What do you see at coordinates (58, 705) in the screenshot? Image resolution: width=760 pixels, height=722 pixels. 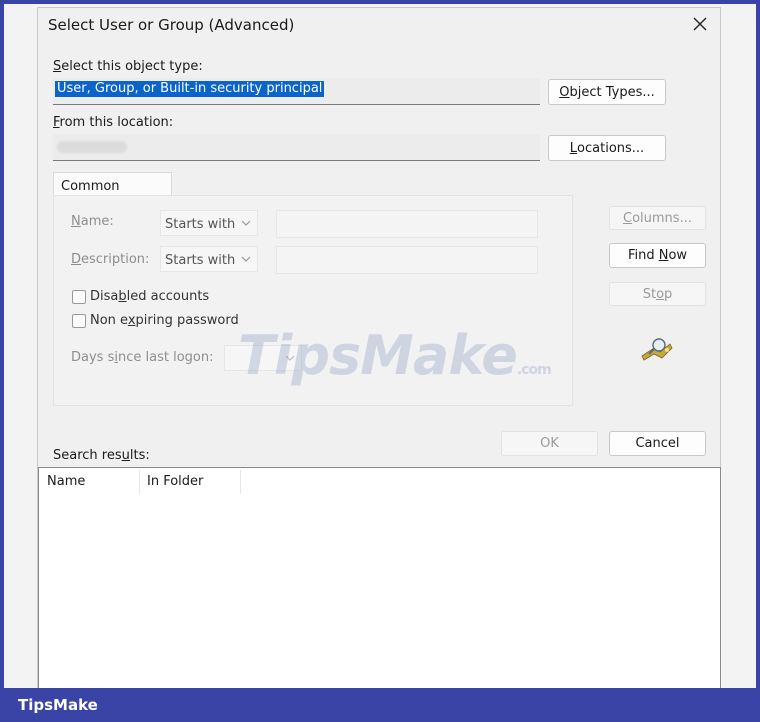 I see `footer-brand: TipsMake` at bounding box center [58, 705].